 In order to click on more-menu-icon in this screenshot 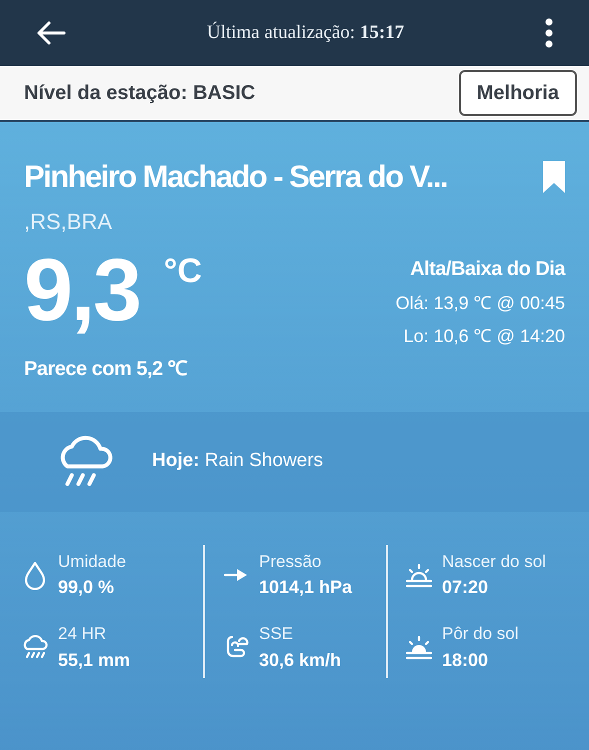, I will do `click(549, 33)`.